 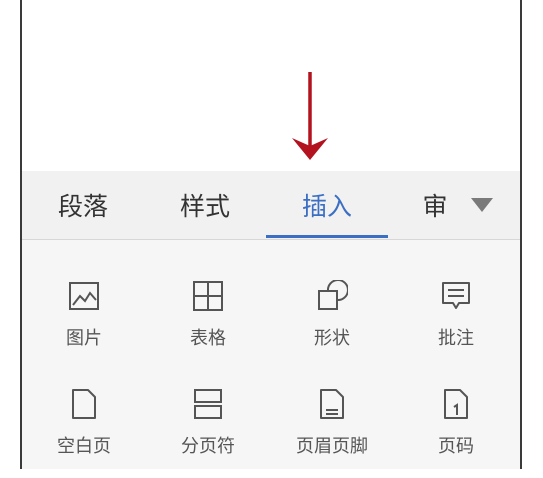 What do you see at coordinates (456, 433) in the screenshot?
I see `insert-page-number-button: 页码` at bounding box center [456, 433].